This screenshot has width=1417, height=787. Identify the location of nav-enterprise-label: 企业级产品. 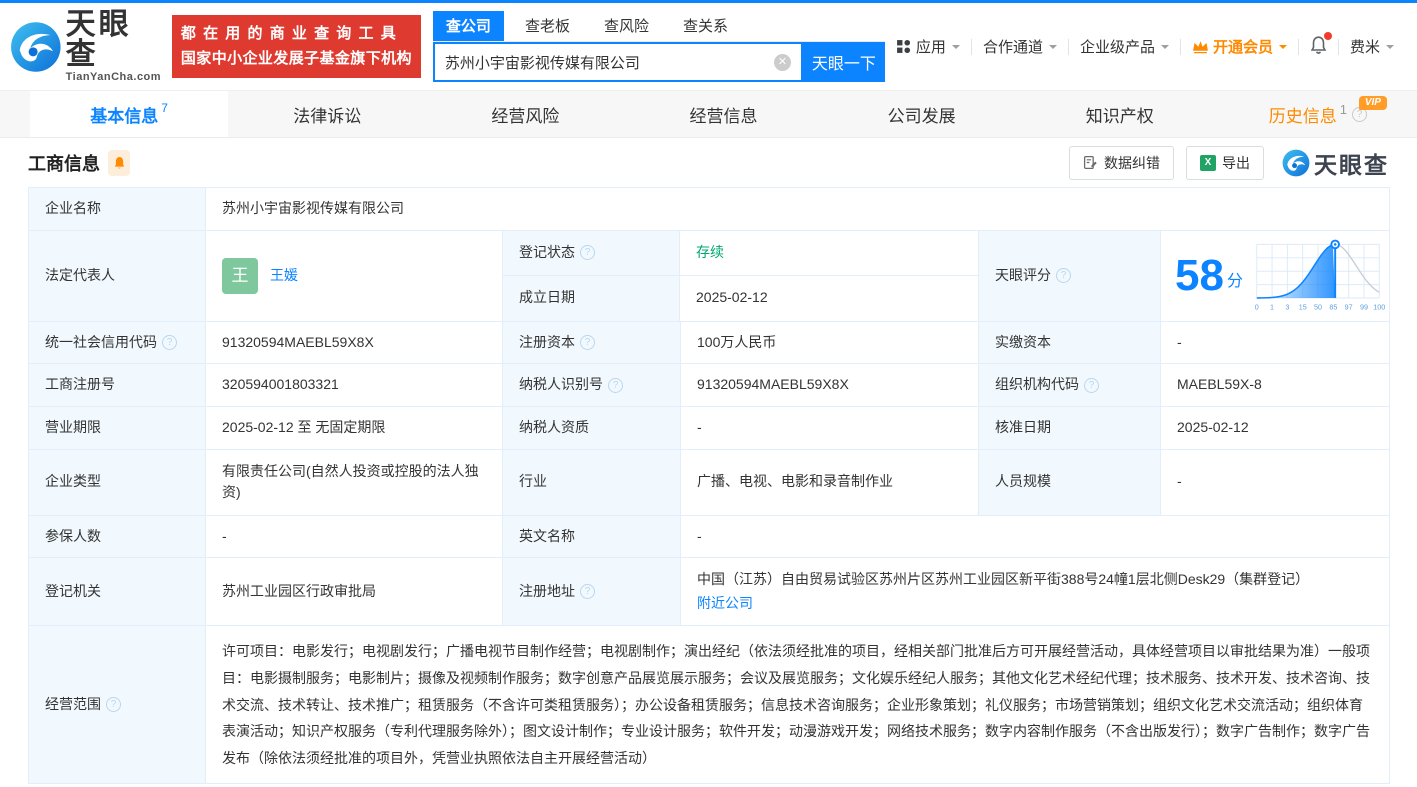
(1117, 47).